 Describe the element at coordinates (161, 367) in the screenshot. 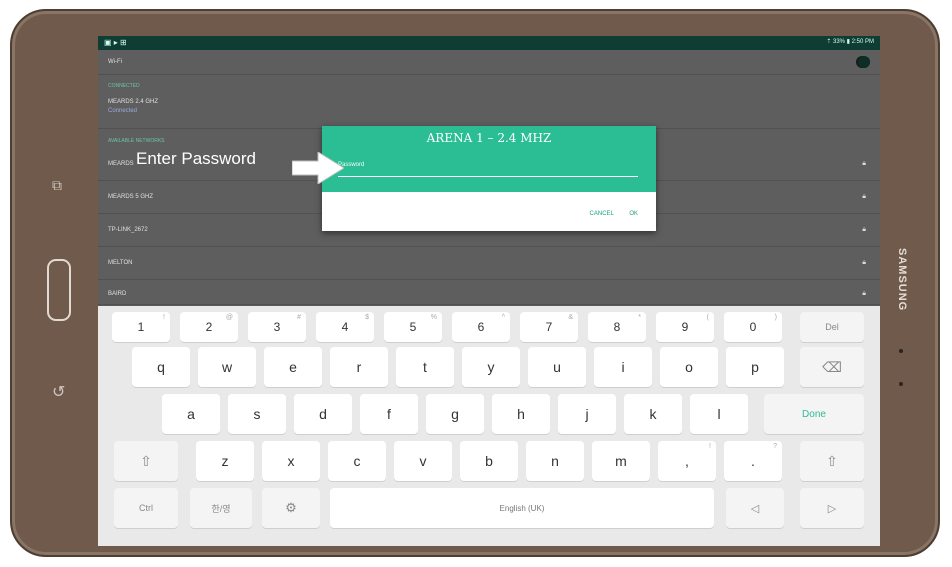

I see `key-q: q` at that location.